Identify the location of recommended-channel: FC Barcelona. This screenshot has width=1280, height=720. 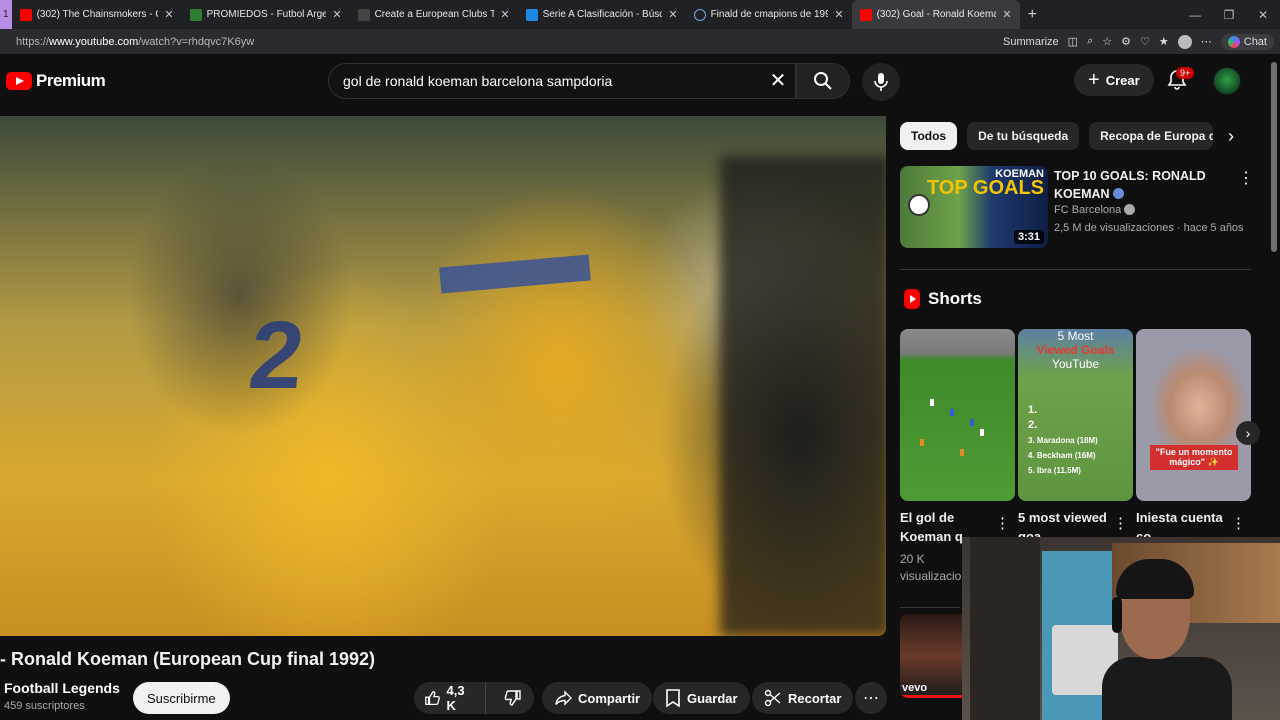
(1095, 210).